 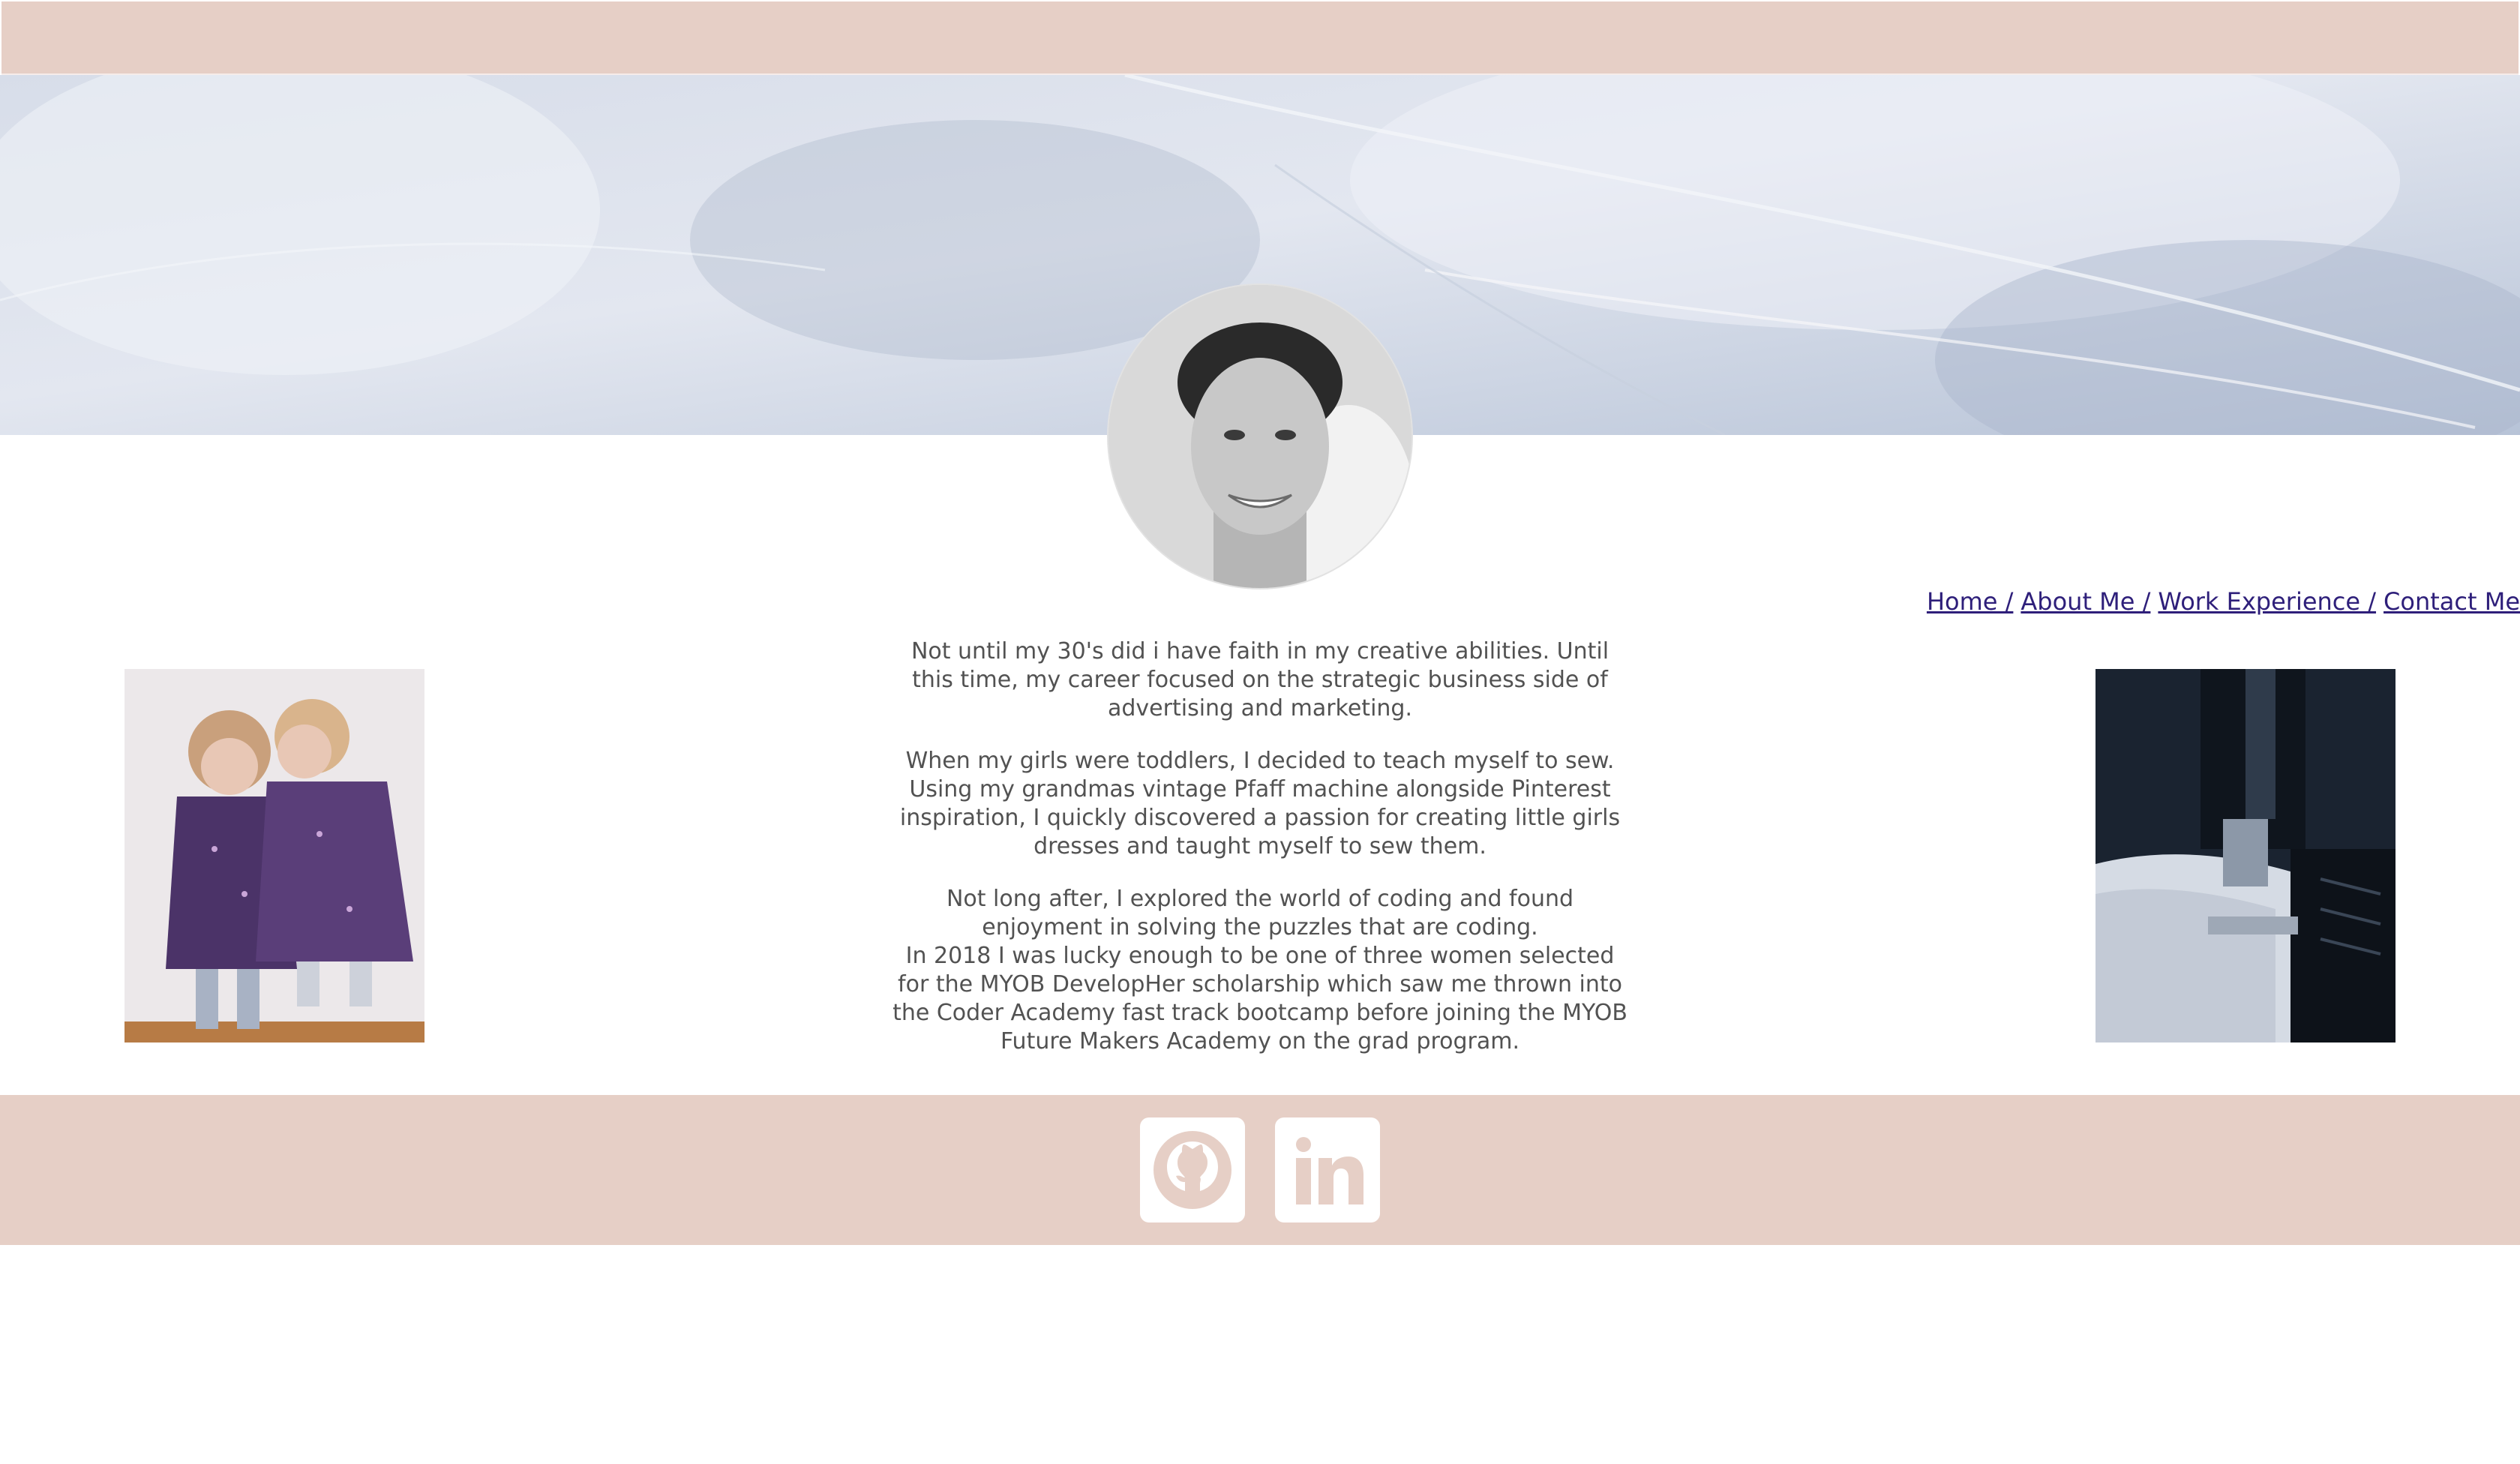 I want to click on nav-about-me-link: About Me /, so click(x=2085, y=601).